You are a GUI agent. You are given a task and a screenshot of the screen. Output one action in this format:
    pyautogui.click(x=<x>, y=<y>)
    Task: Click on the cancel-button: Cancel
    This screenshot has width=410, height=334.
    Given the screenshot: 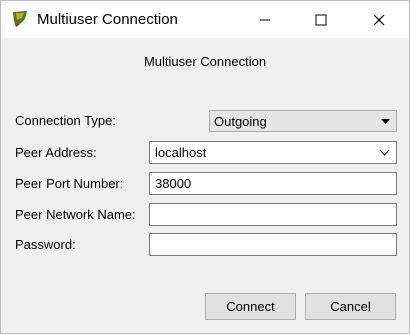 What is the action you would take?
    pyautogui.click(x=350, y=306)
    